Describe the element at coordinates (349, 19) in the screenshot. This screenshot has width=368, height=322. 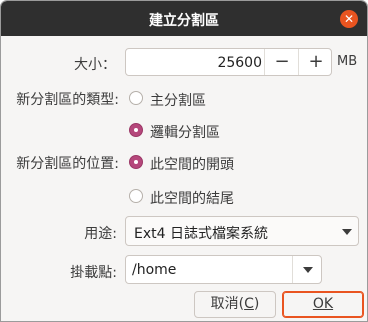
I see `close-icon: ✕` at that location.